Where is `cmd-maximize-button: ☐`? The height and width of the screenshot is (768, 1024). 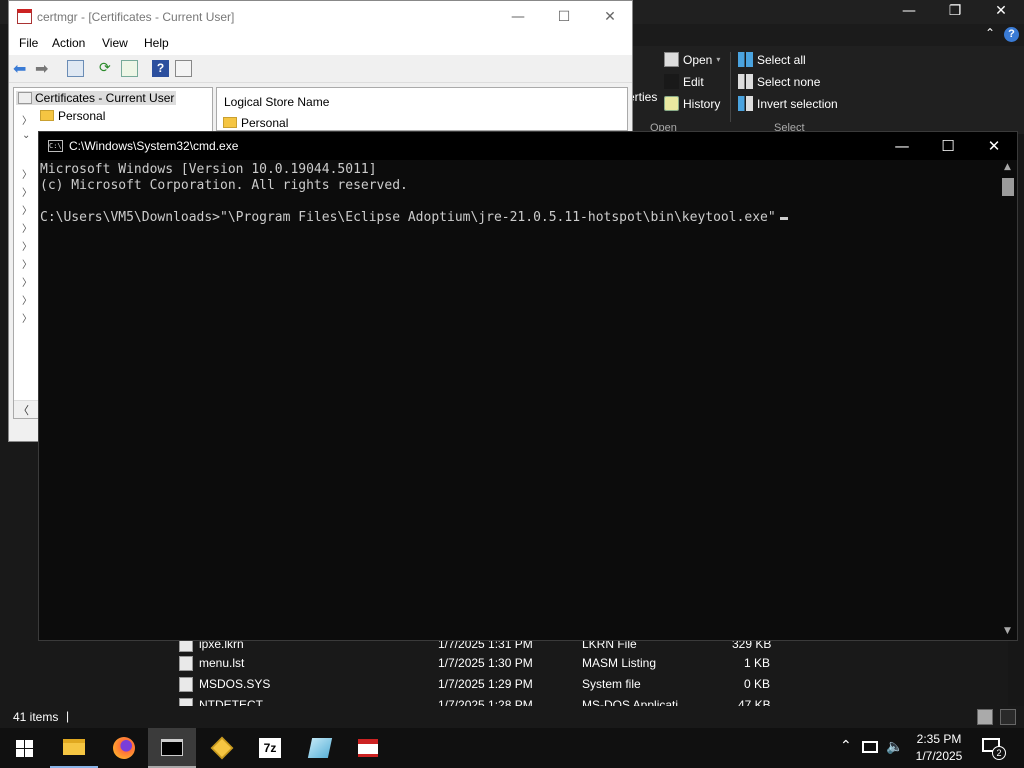
cmd-maximize-button: ☐ is located at coordinates (948, 146).